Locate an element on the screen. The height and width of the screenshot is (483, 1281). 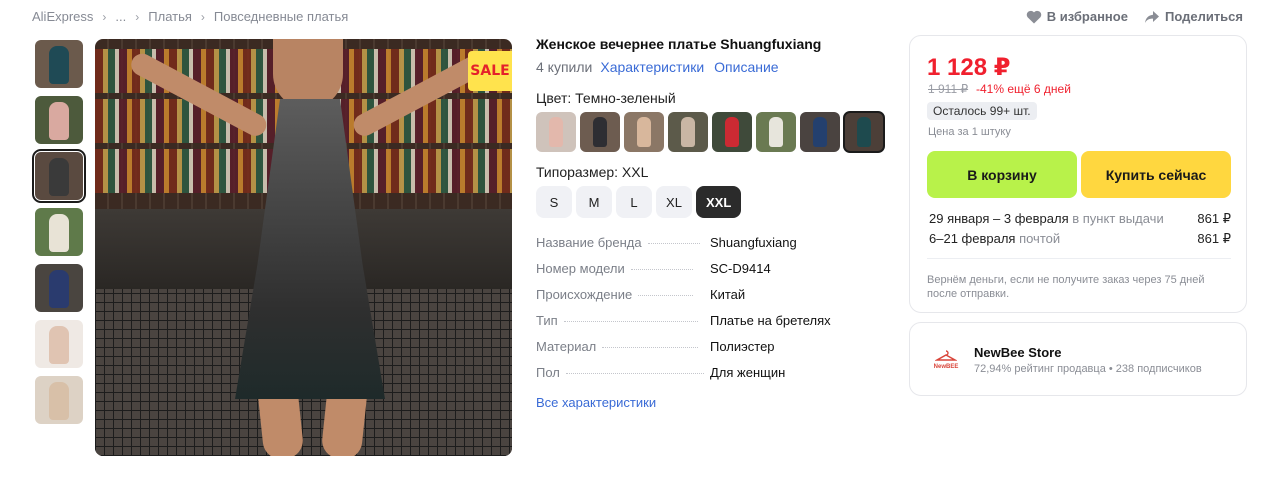
model-torso is located at coordinates (308, 74).